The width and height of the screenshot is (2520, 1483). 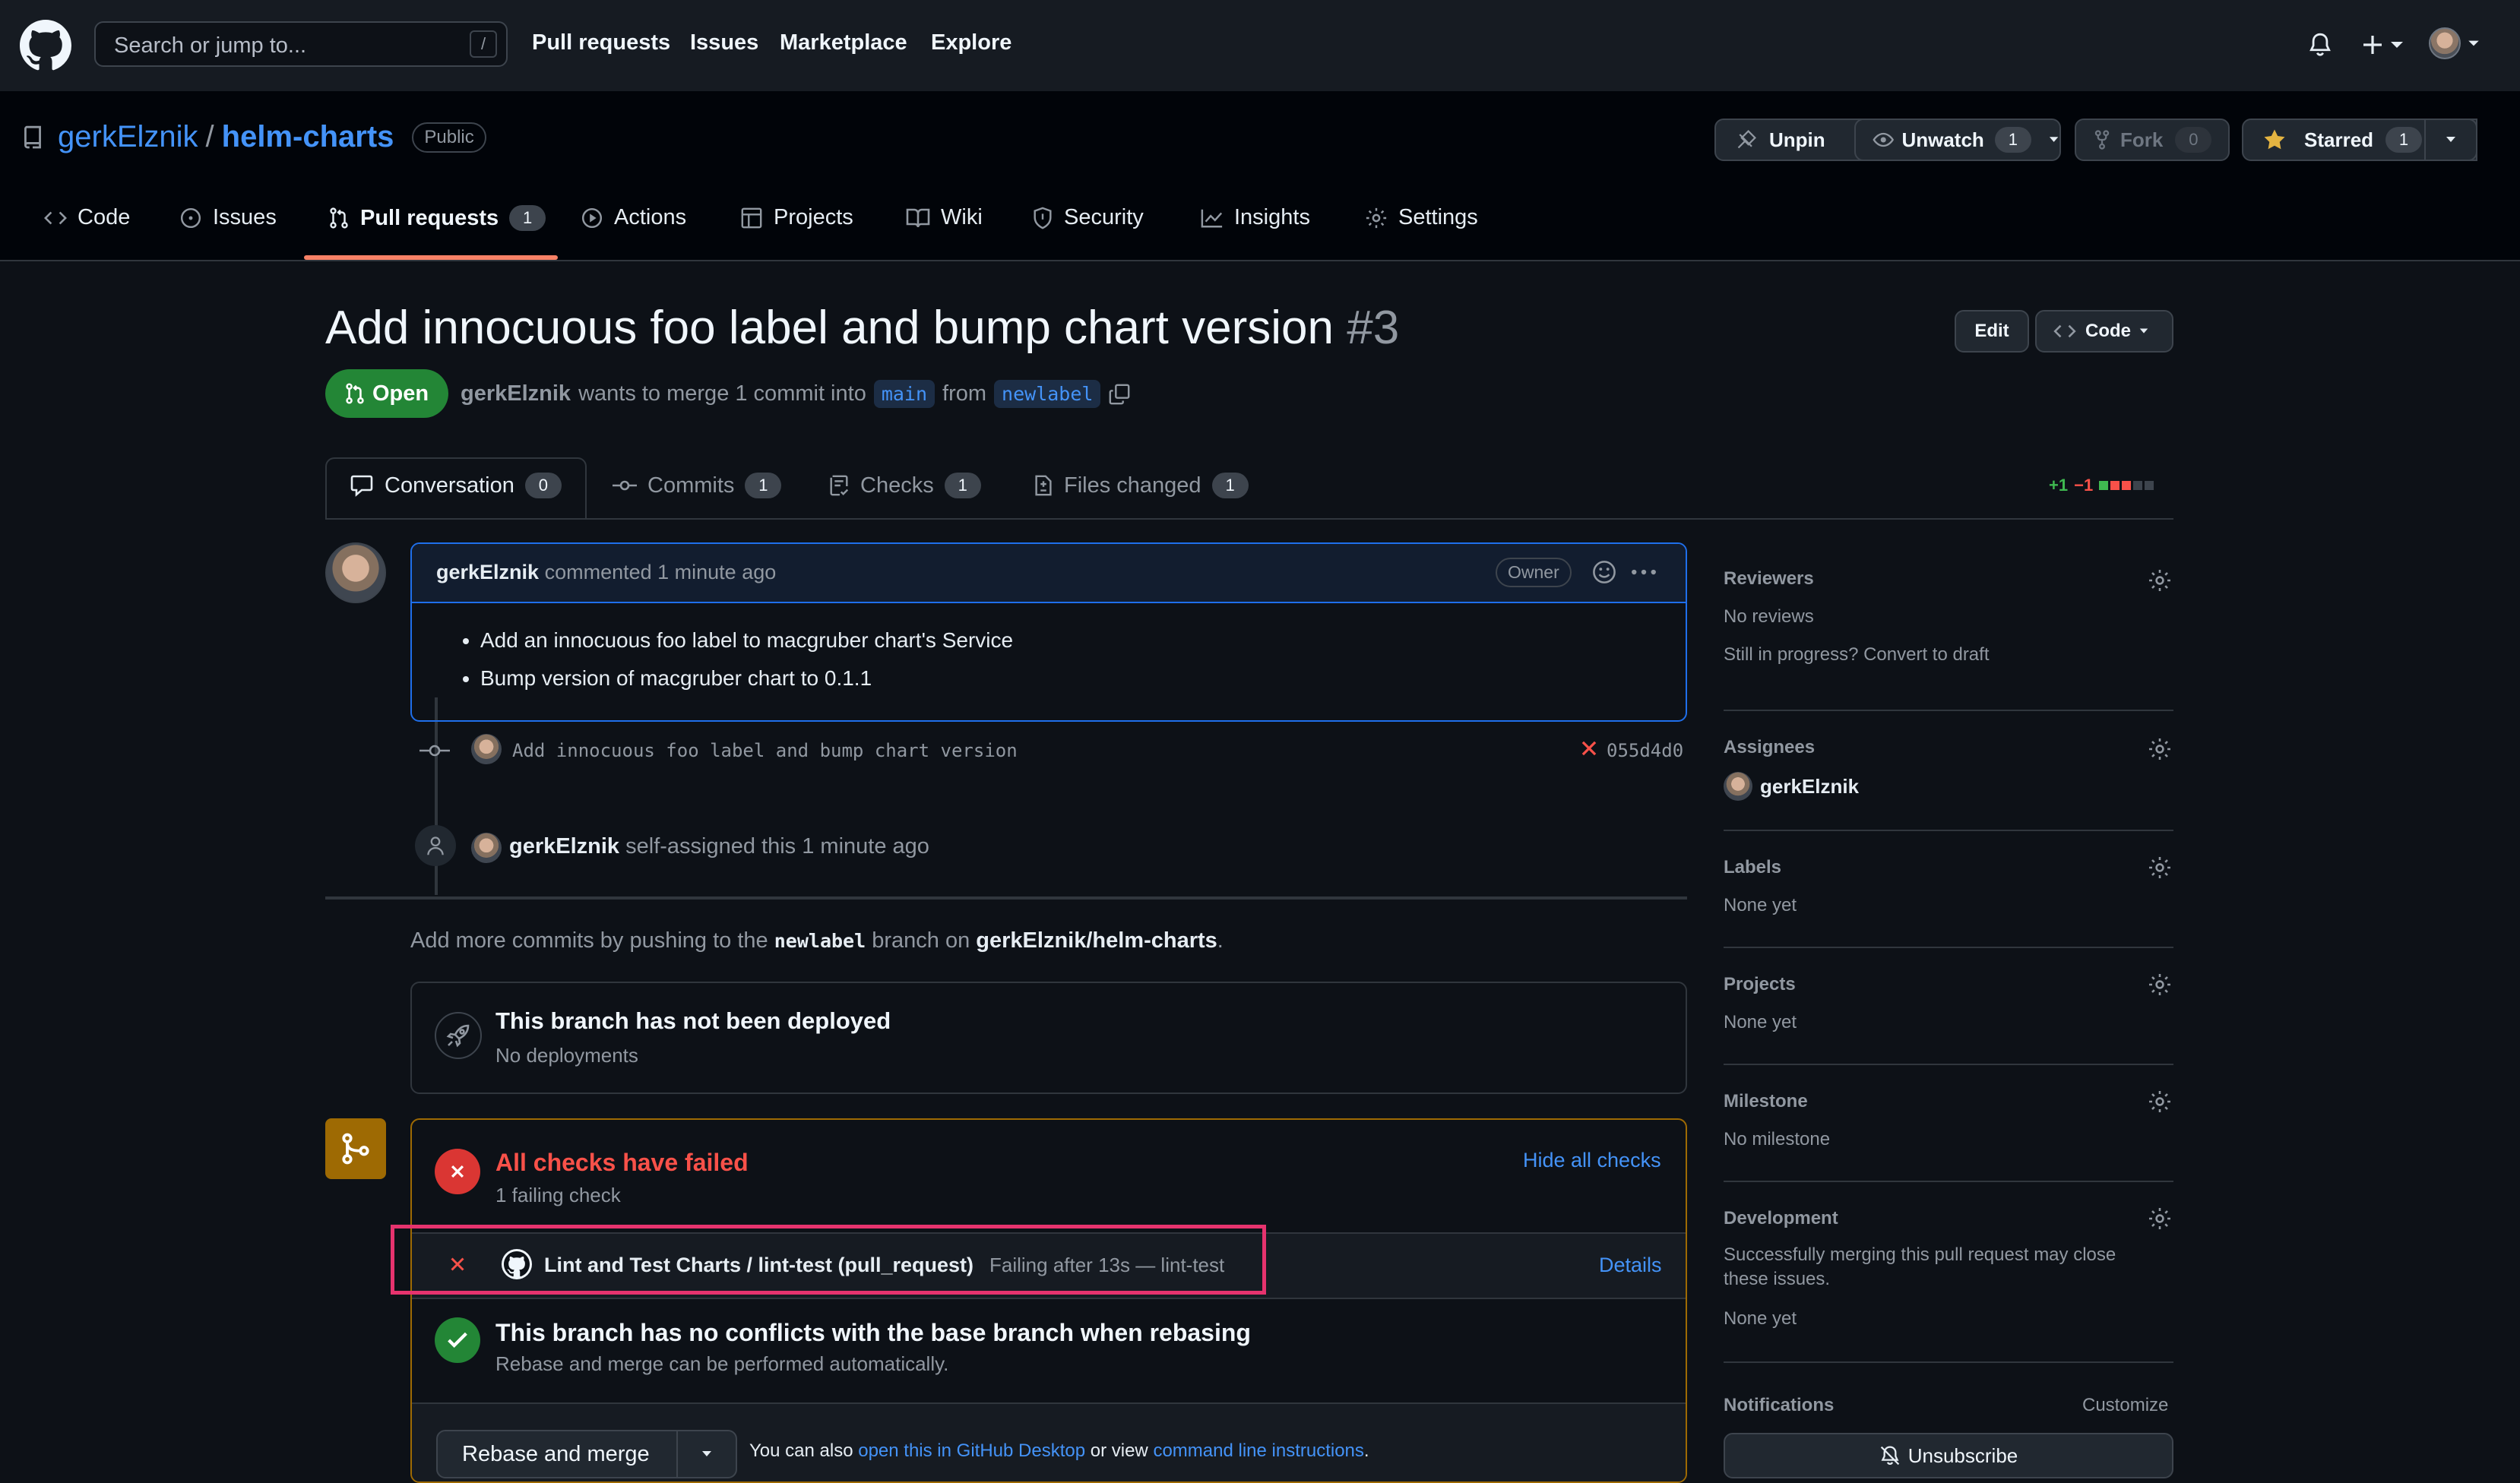 What do you see at coordinates (724, 42) in the screenshot?
I see `nav-issues: Issues` at bounding box center [724, 42].